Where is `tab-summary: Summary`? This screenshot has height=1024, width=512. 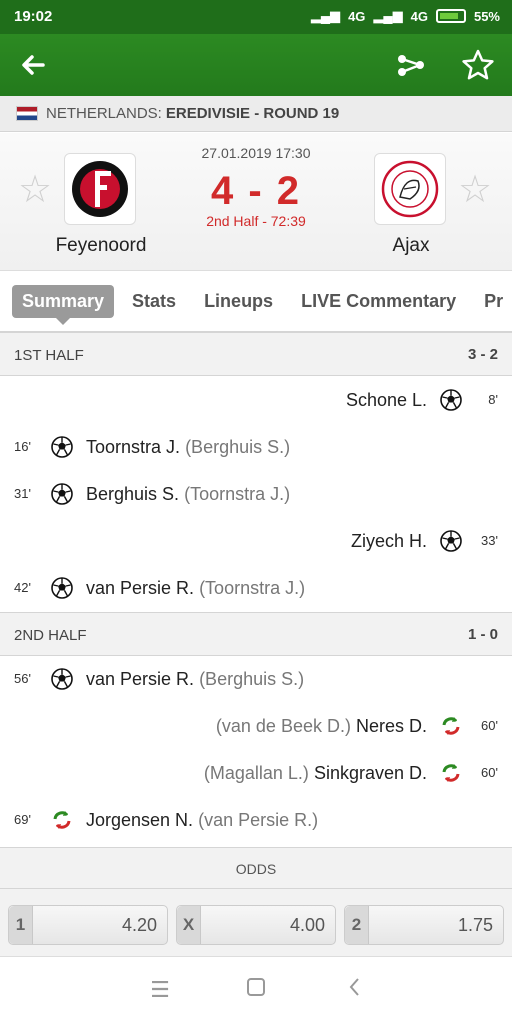
tab-summary: Summary is located at coordinates (63, 305).